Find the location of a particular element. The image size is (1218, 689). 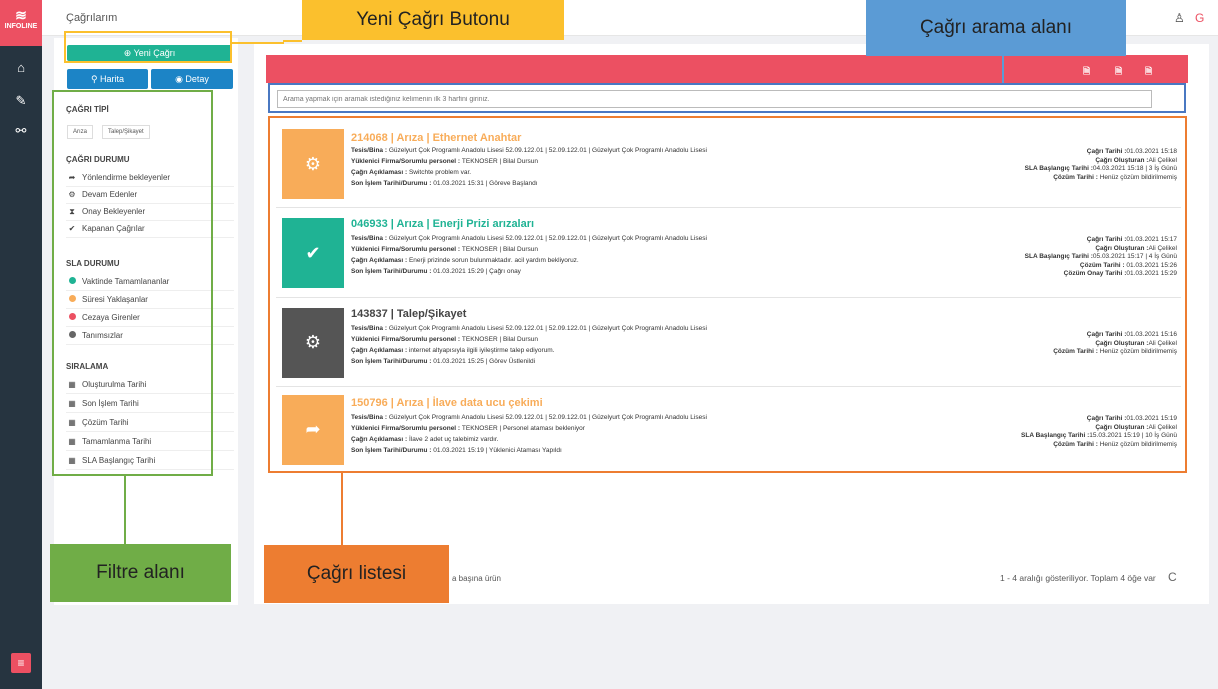

home-icon: ⌂ is located at coordinates (21, 67).